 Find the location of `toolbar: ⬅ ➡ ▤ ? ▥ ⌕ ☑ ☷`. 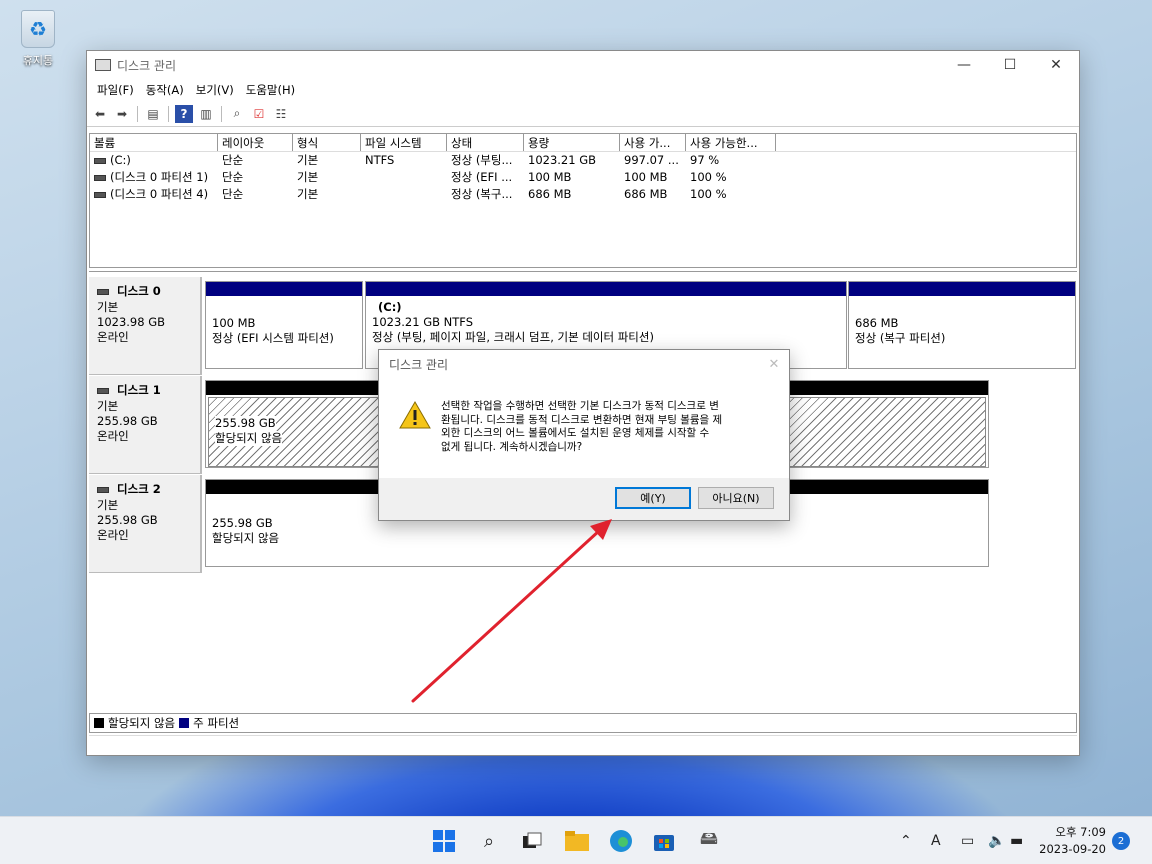

toolbar: ⬅ ➡ ▤ ? ▥ ⌕ ☑ ☷ is located at coordinates (583, 114).